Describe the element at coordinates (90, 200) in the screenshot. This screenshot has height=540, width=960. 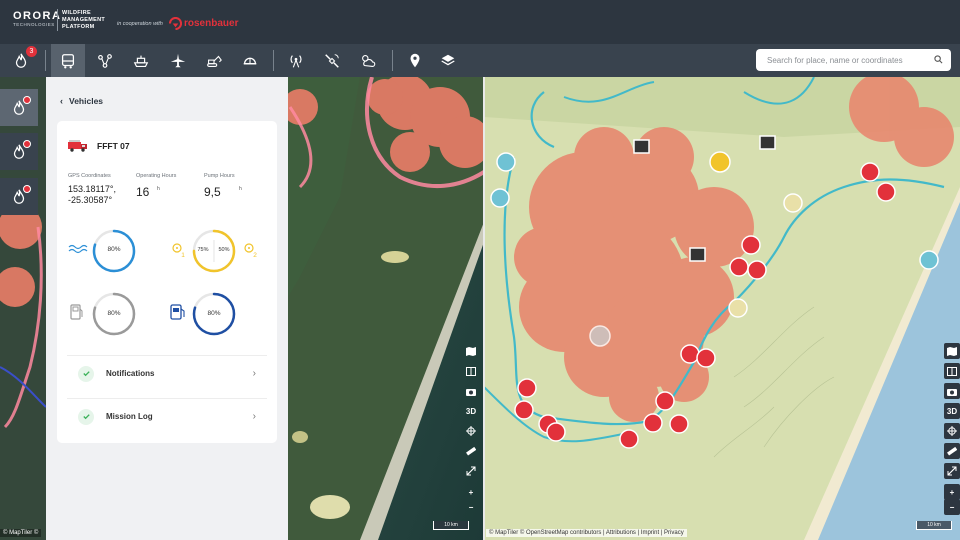
I see `gps-line-2: -25.30587°` at that location.